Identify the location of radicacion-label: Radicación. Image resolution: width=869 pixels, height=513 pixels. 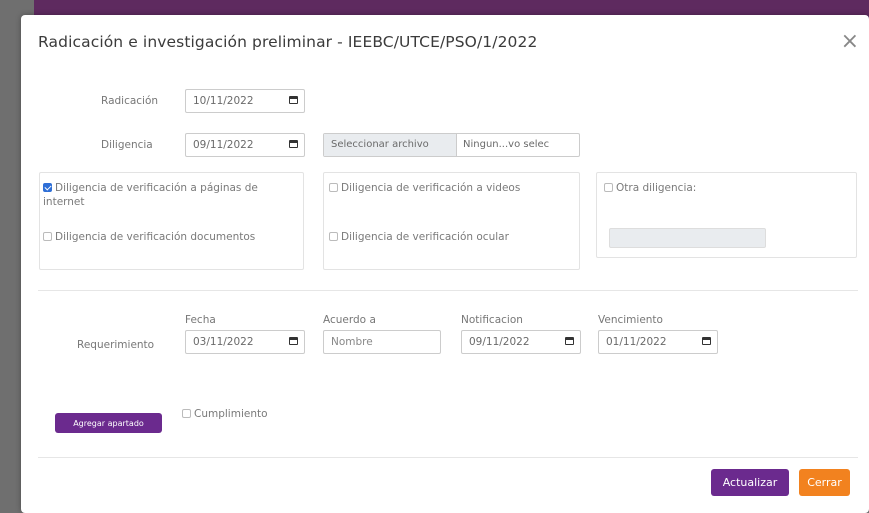
(130, 101).